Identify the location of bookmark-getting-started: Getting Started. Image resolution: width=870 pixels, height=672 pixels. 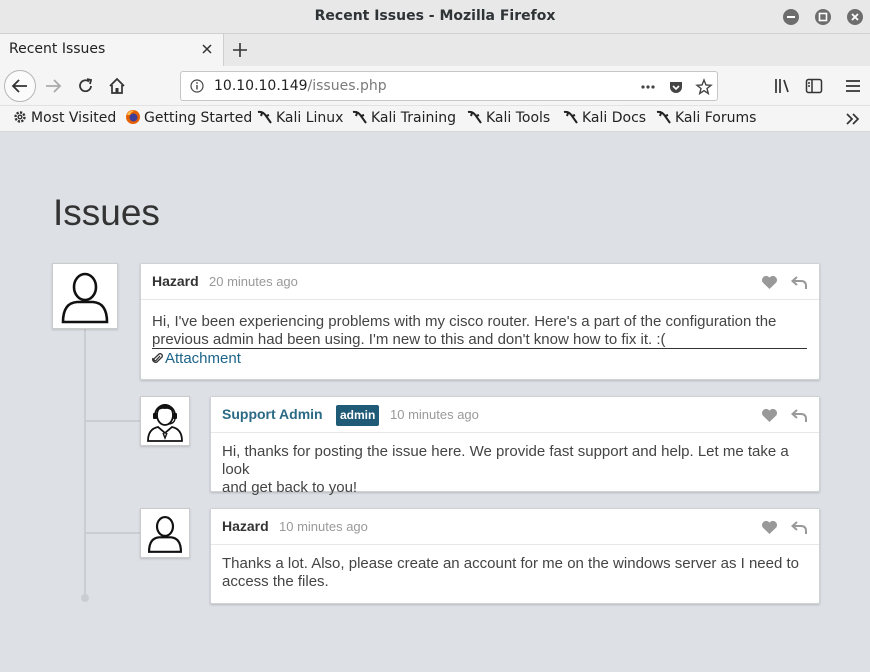
(188, 117).